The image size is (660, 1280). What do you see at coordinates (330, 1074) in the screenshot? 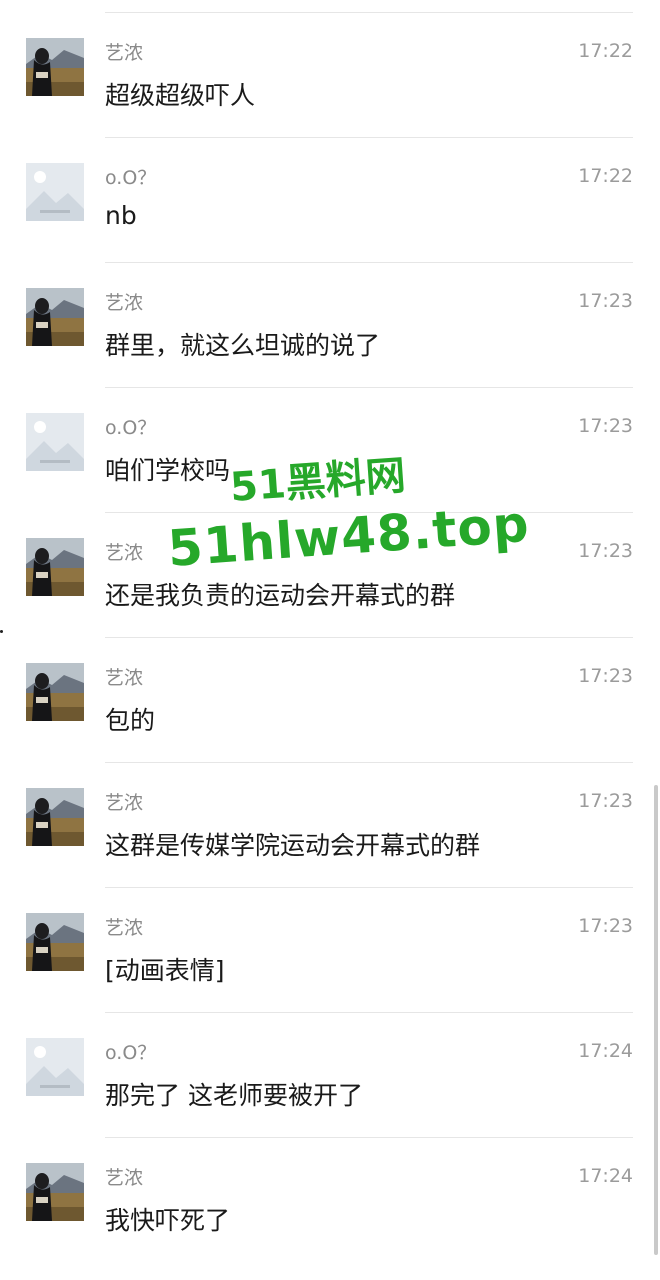
I see `message-item: o.O？ 17:24 那完了 这老师要被开了` at bounding box center [330, 1074].